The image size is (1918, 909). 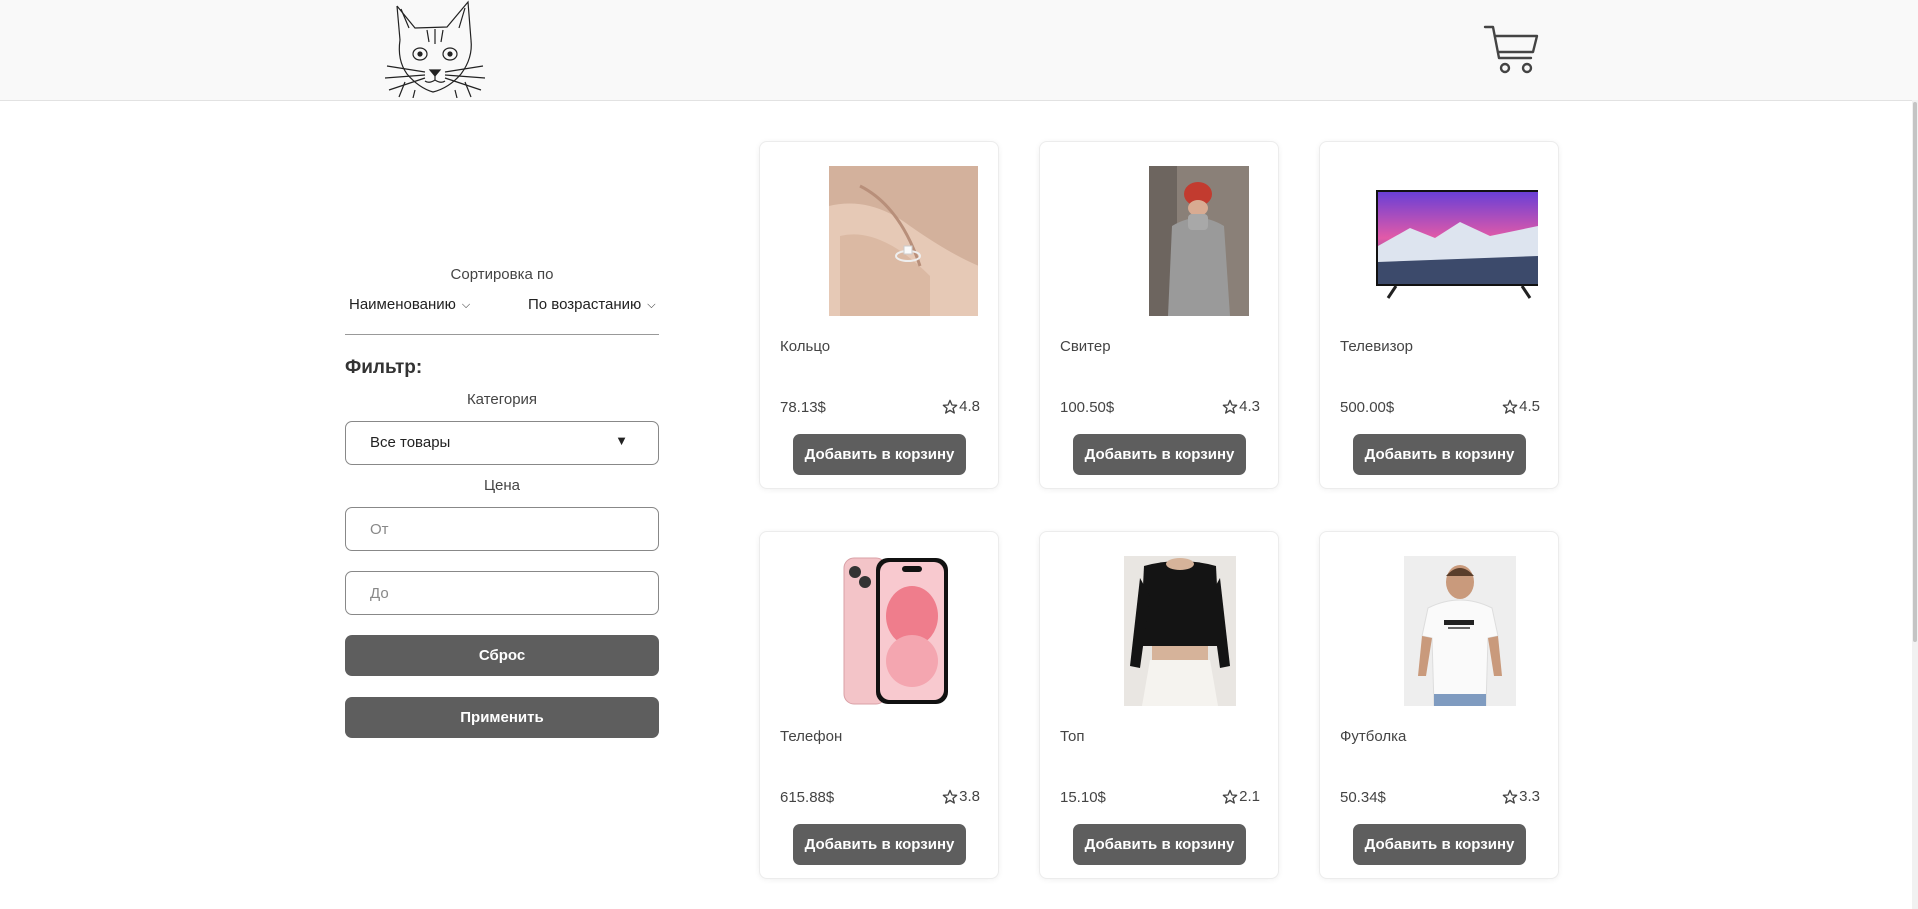 What do you see at coordinates (1249, 406) in the screenshot?
I see `rating-value: 4.3` at bounding box center [1249, 406].